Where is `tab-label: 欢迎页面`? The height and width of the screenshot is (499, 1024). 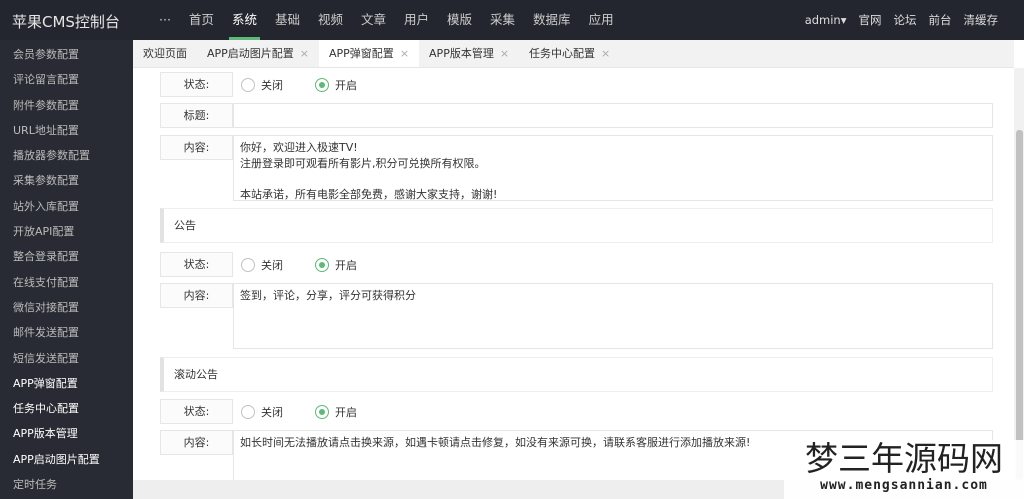 tab-label: 欢迎页面 is located at coordinates (165, 53).